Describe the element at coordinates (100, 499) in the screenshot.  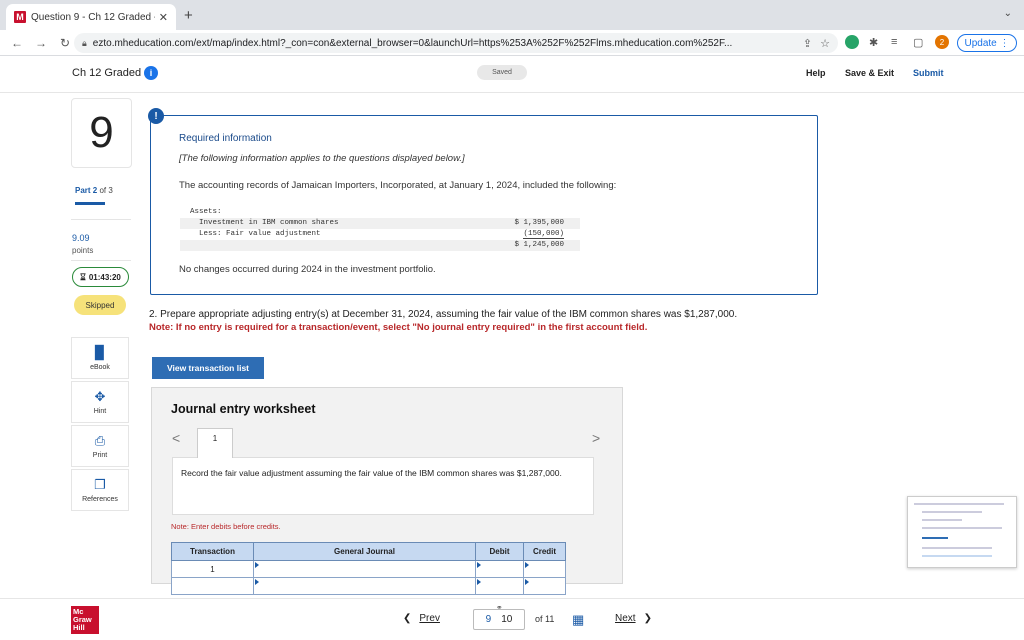
I see `references-label: References` at that location.